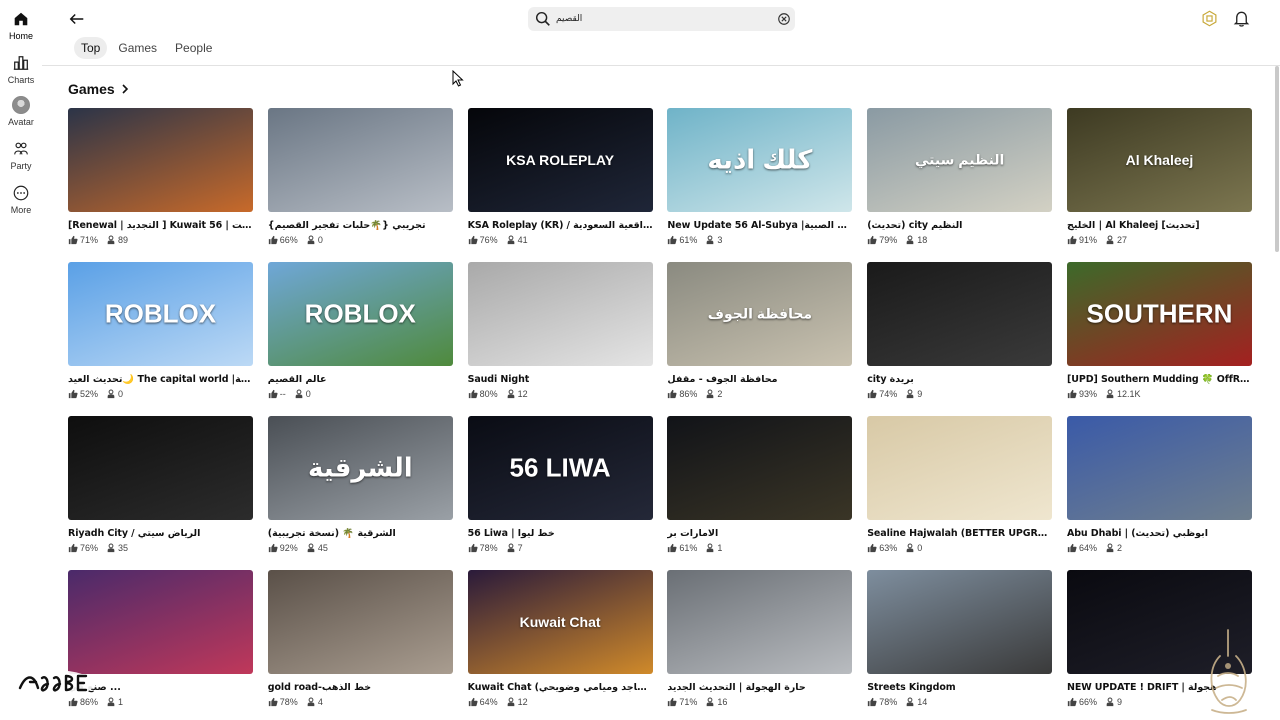 The image size is (1280, 720). What do you see at coordinates (1159, 225) in the screenshot?
I see `game-title: الخليج | Al Khaleej [تحديث]` at bounding box center [1159, 225].